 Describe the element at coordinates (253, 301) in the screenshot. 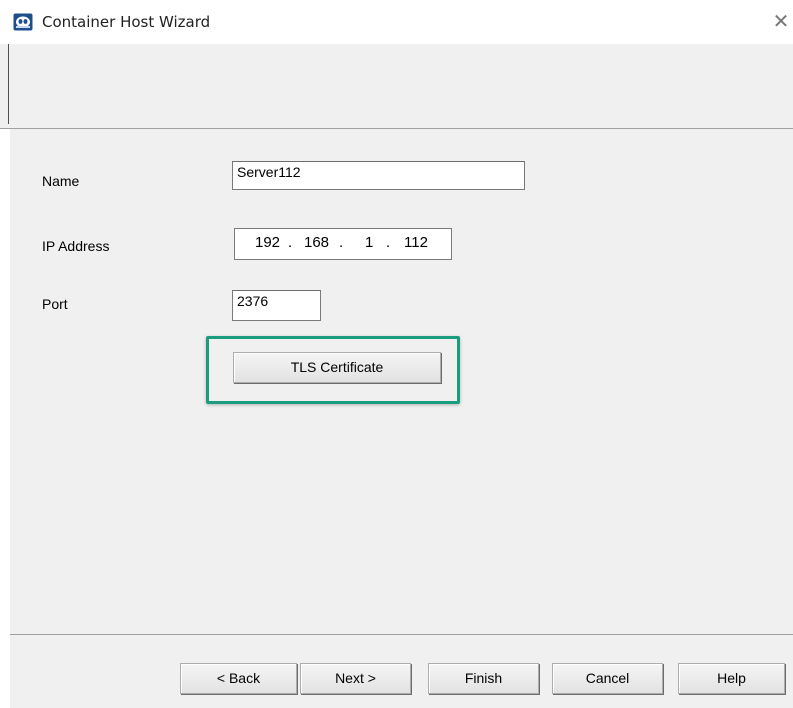

I see `port-value: 2376` at that location.